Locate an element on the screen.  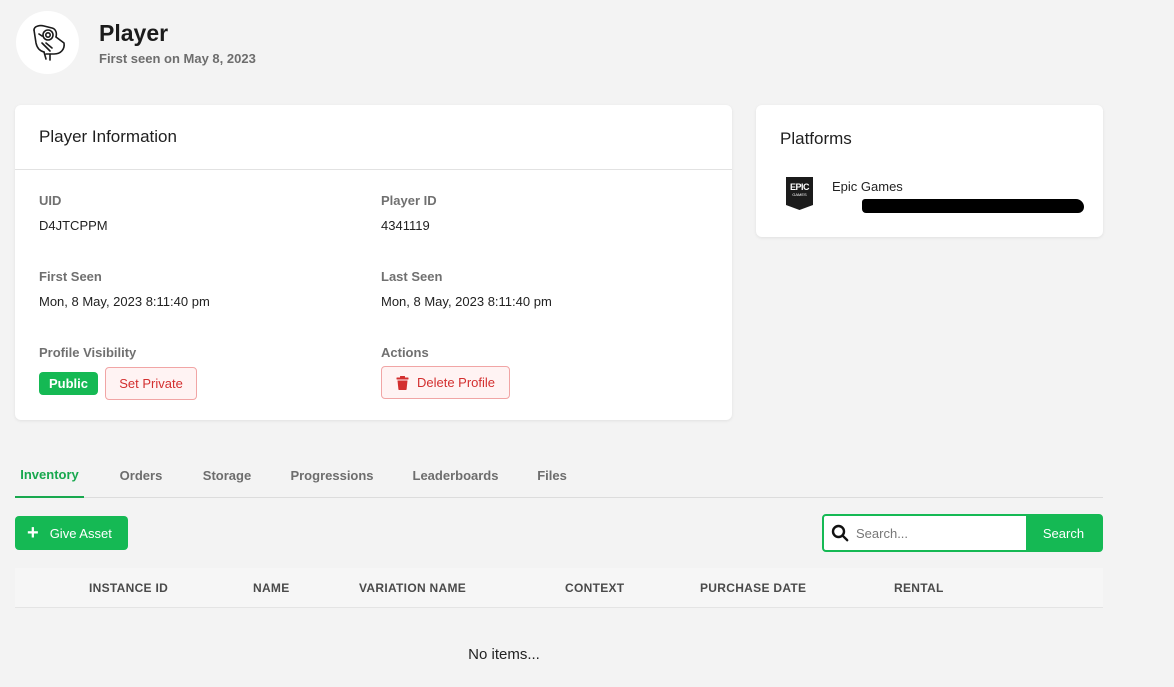
profile-visibility-field: Profile Visibility Public Set Private is located at coordinates (118, 372).